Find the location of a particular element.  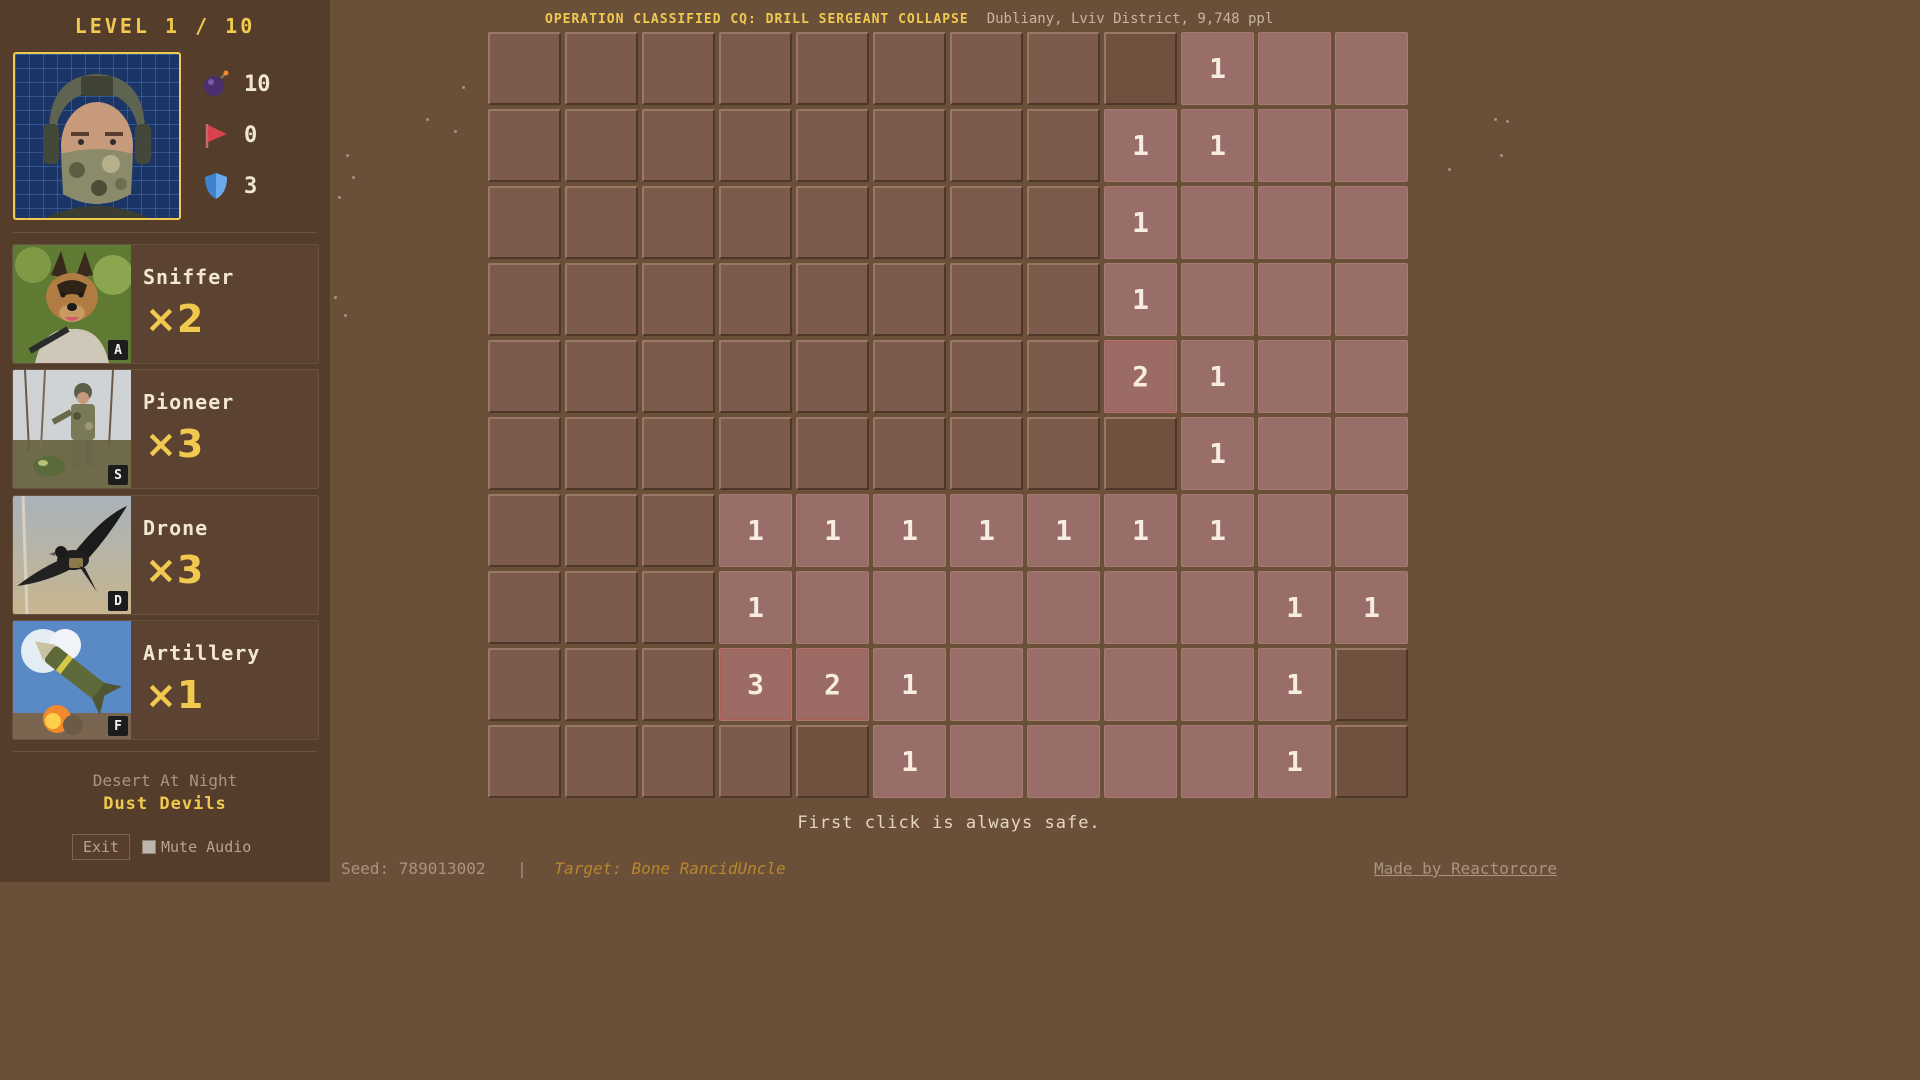

unit-card-artillery: F Artillery ×1 is located at coordinates (165, 680).